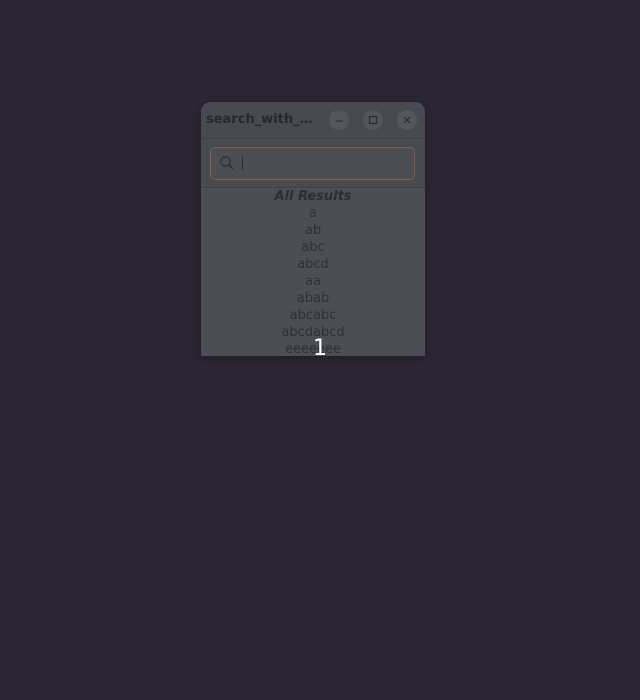 The image size is (640, 700). I want to click on close-button, so click(407, 120).